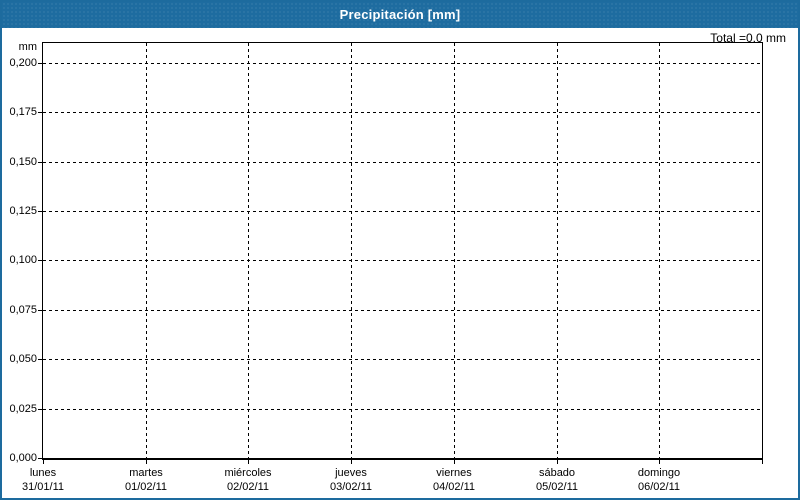 The image size is (800, 502). What do you see at coordinates (23, 409) in the screenshot?
I see `y-tick-label: 0,025` at bounding box center [23, 409].